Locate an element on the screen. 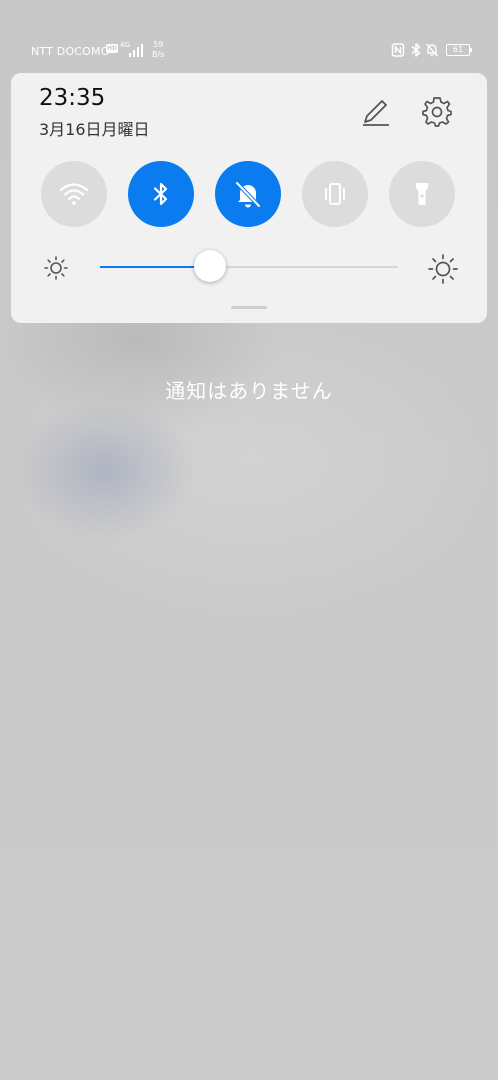  bluetooth-tile is located at coordinates (161, 194).